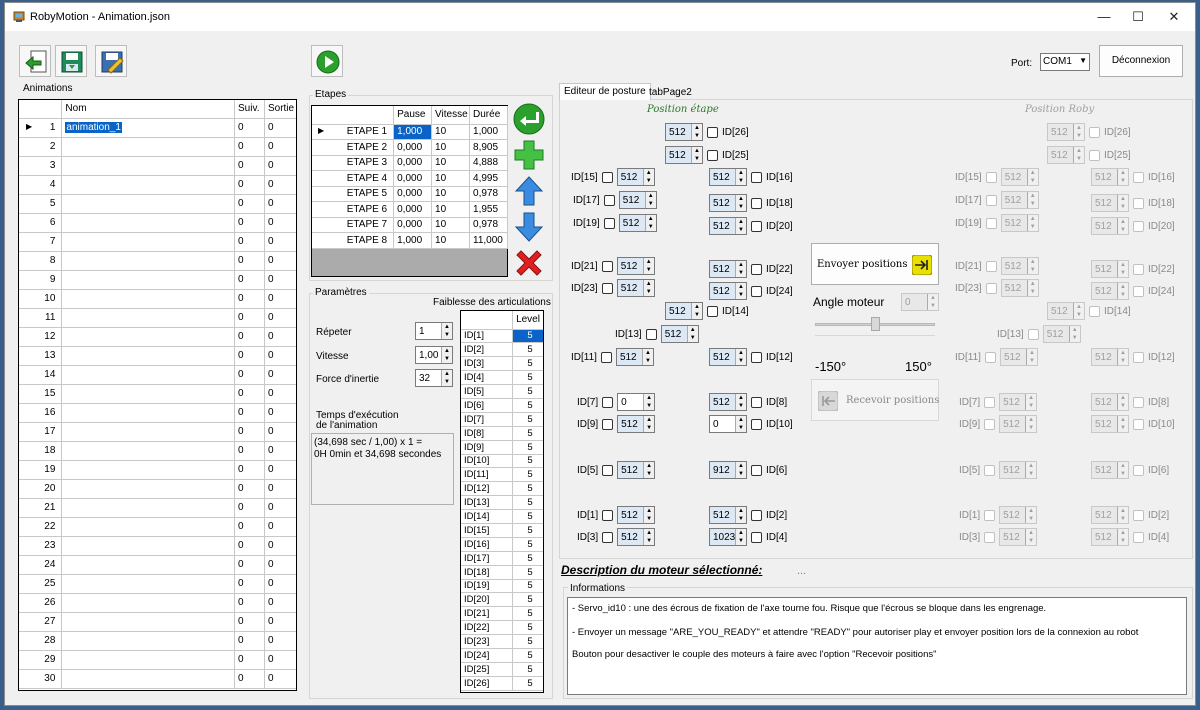 The width and height of the screenshot is (1200, 710). I want to click on etape-value-id9: 512 ▲ ▼, so click(636, 424).